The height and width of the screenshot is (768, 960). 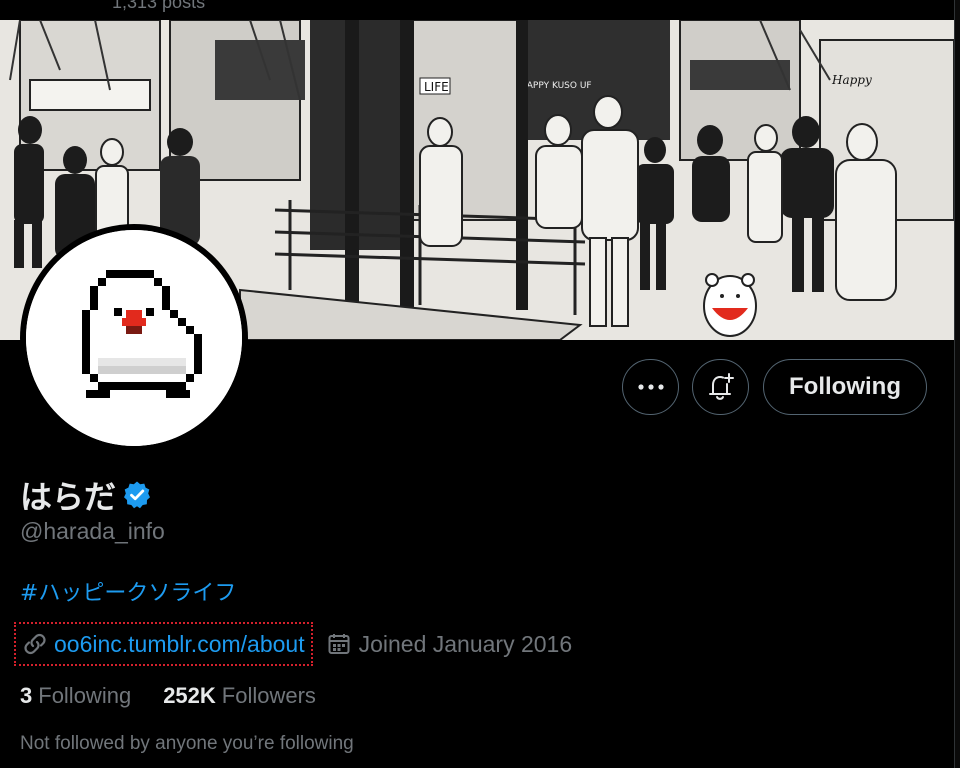 I want to click on ellipsis-icon, so click(x=650, y=387).